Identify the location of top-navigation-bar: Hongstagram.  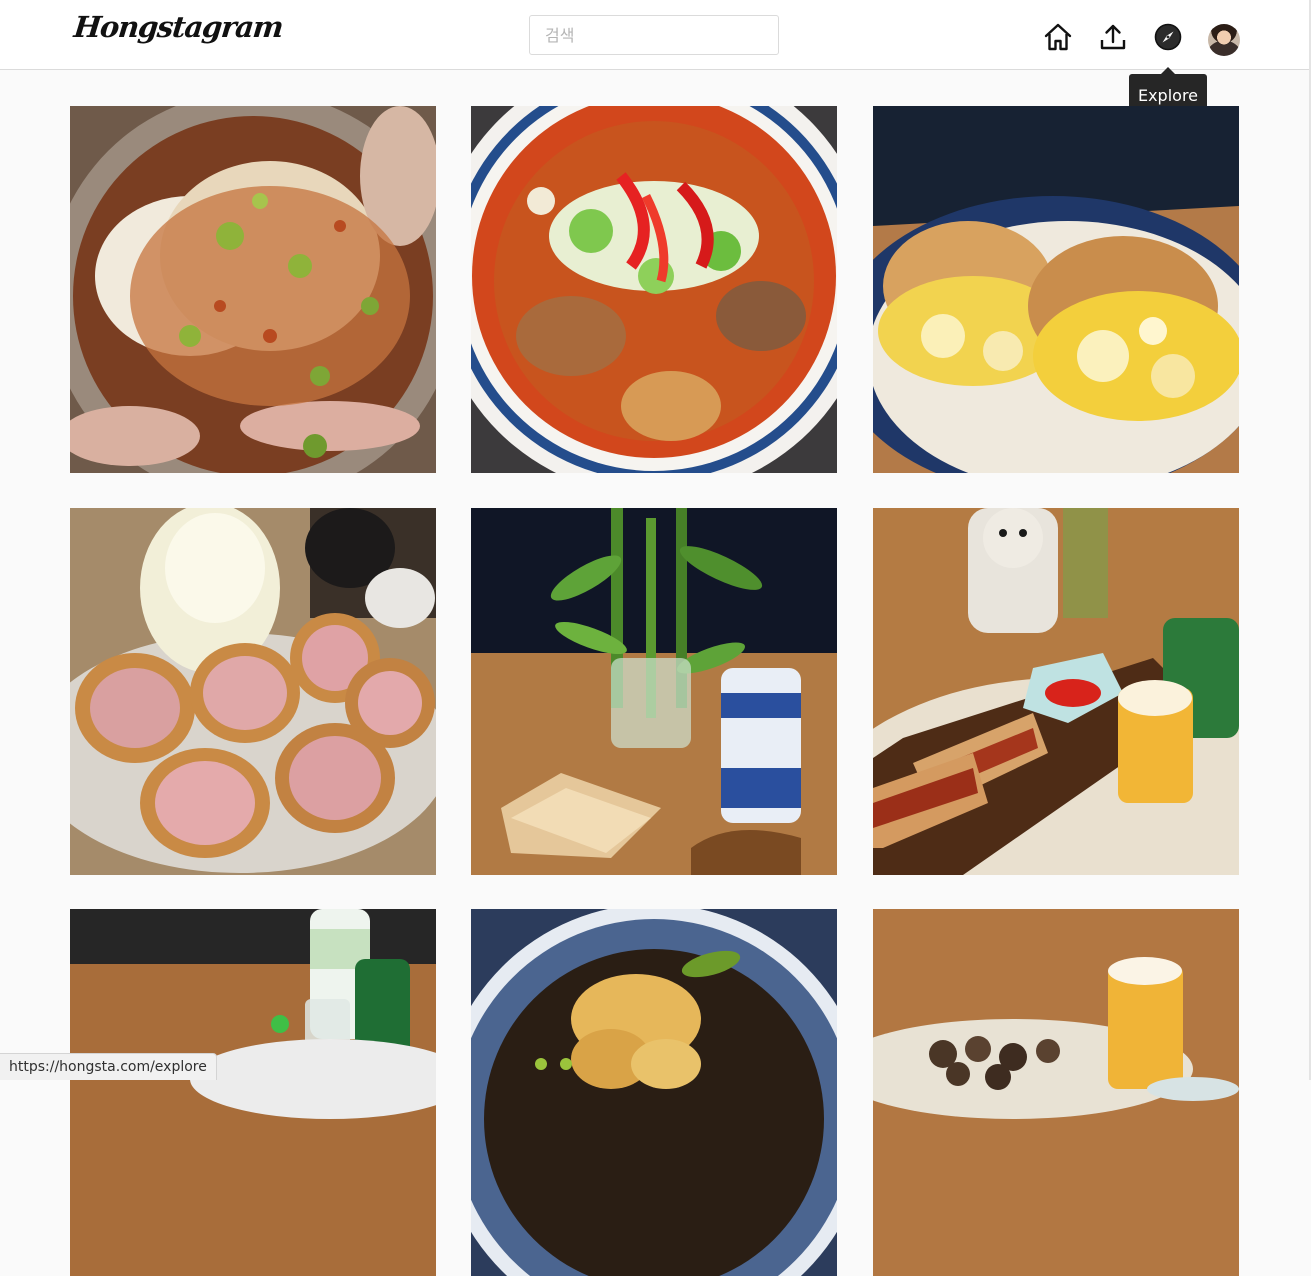
(655, 35).